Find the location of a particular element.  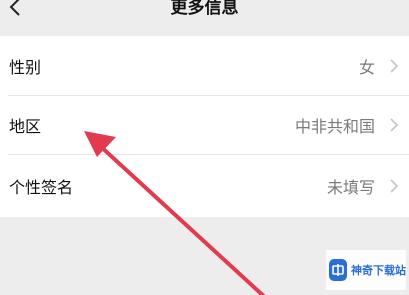

watermark-text: 神奇下载站 is located at coordinates (378, 270).